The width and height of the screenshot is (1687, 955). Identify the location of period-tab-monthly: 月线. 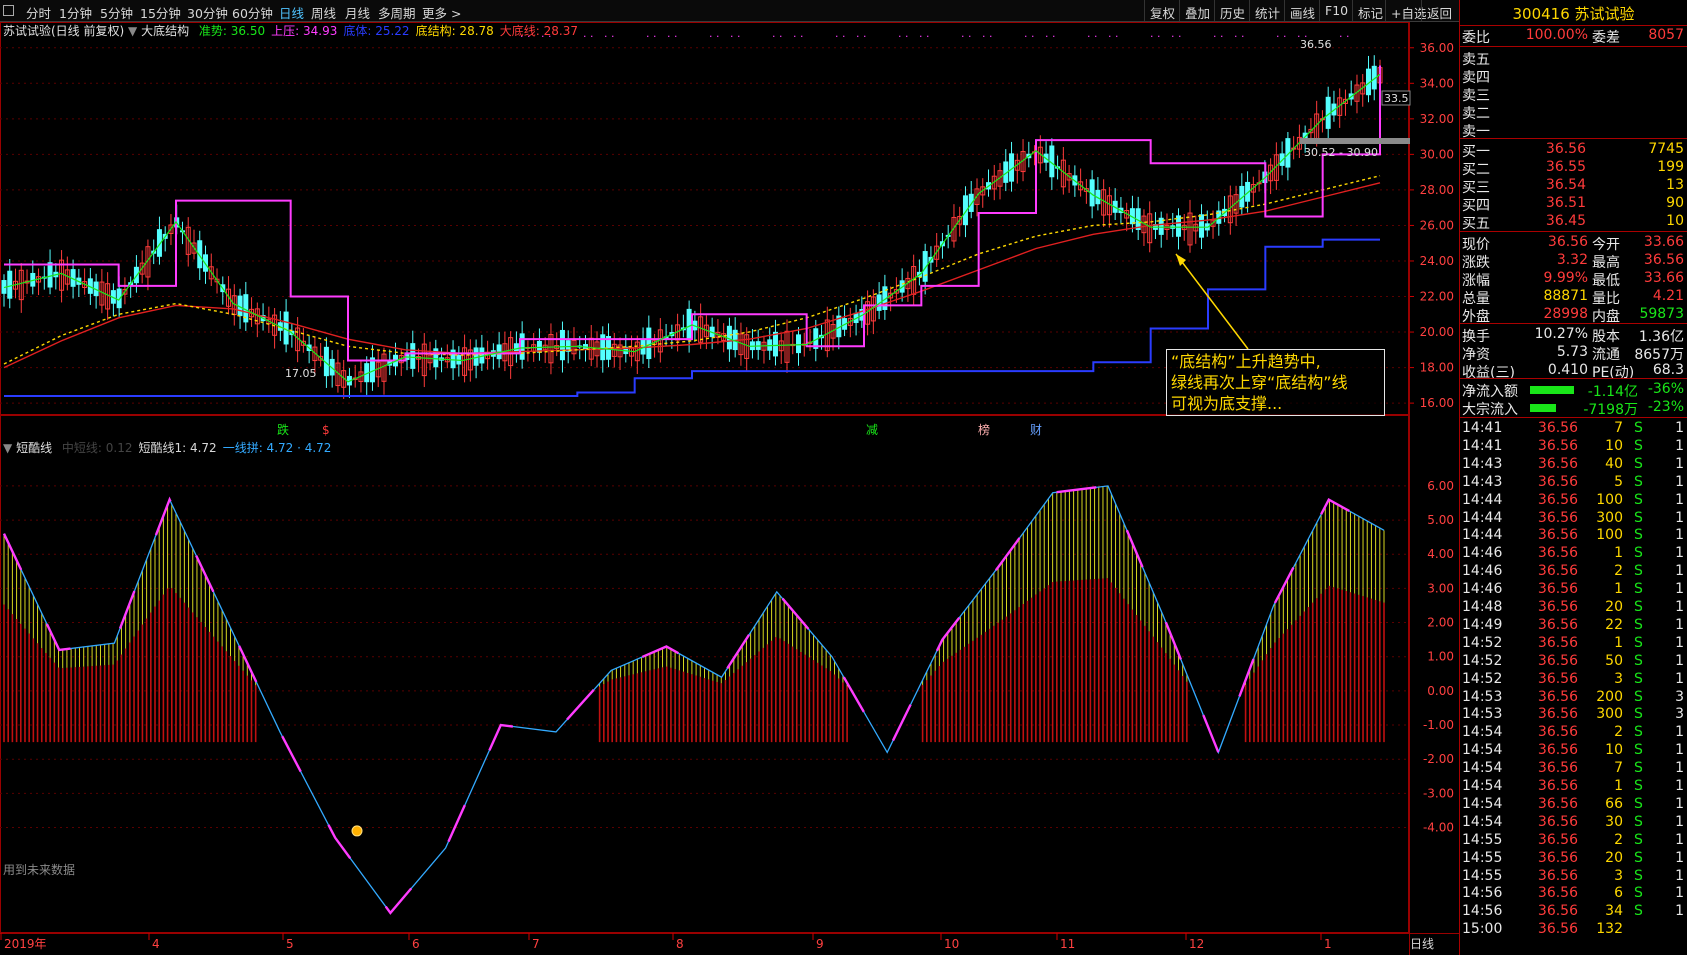
(357, 12).